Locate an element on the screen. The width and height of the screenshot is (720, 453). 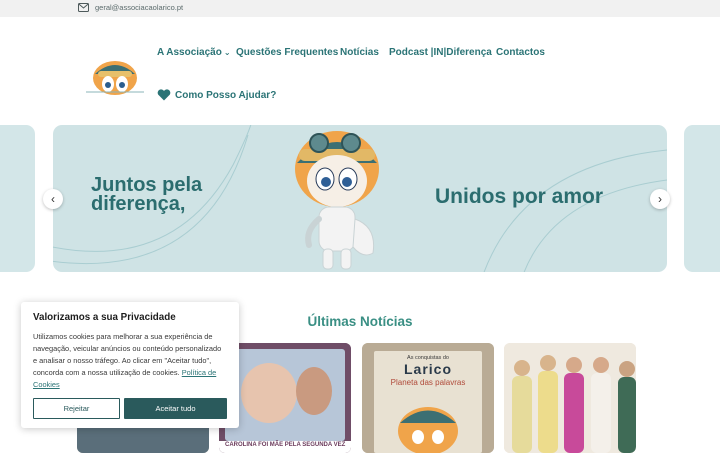
cookie-buttons: Rejeitar Aceitar tudo is located at coordinates (130, 408).